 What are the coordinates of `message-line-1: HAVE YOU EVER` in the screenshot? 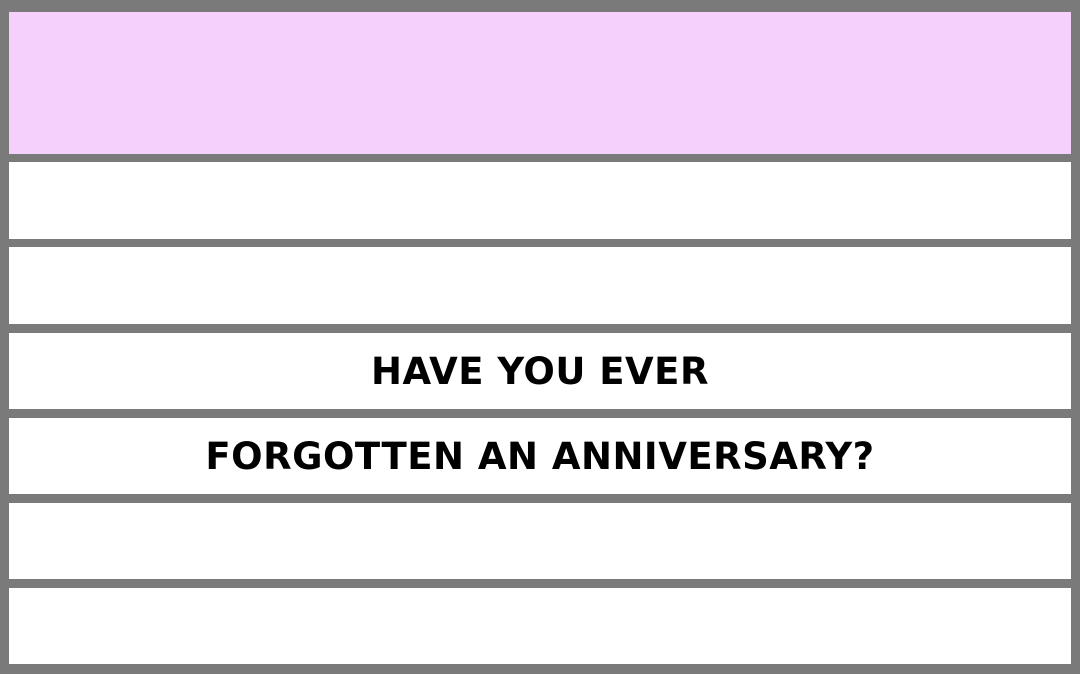 It's located at (540, 371).